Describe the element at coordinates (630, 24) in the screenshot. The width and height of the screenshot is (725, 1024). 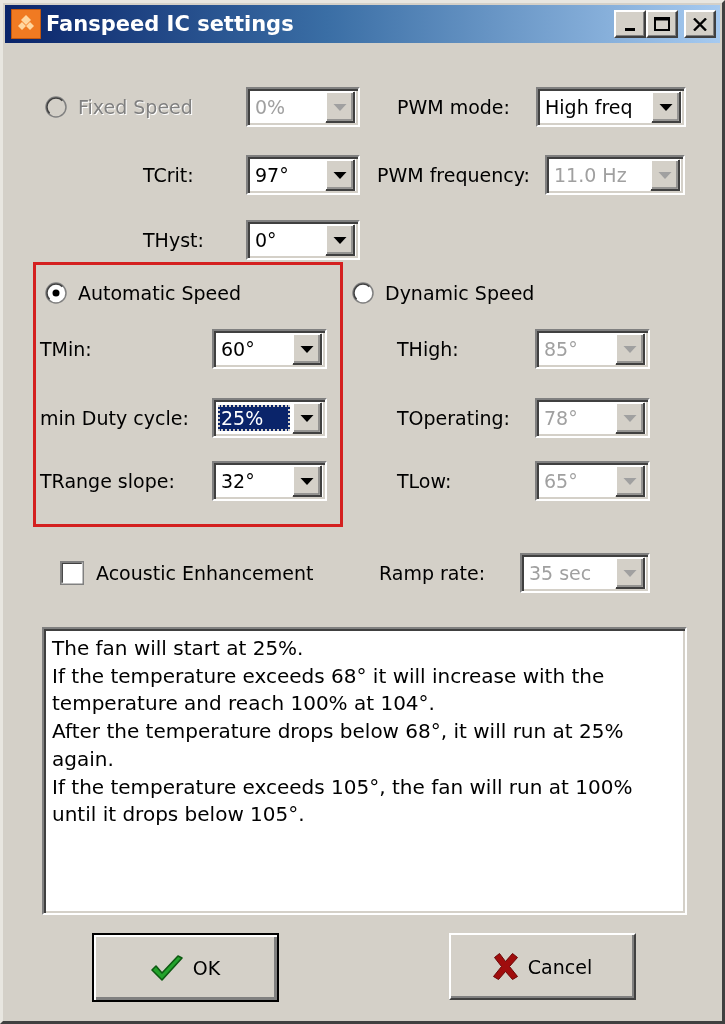
I see `minimize-button` at that location.